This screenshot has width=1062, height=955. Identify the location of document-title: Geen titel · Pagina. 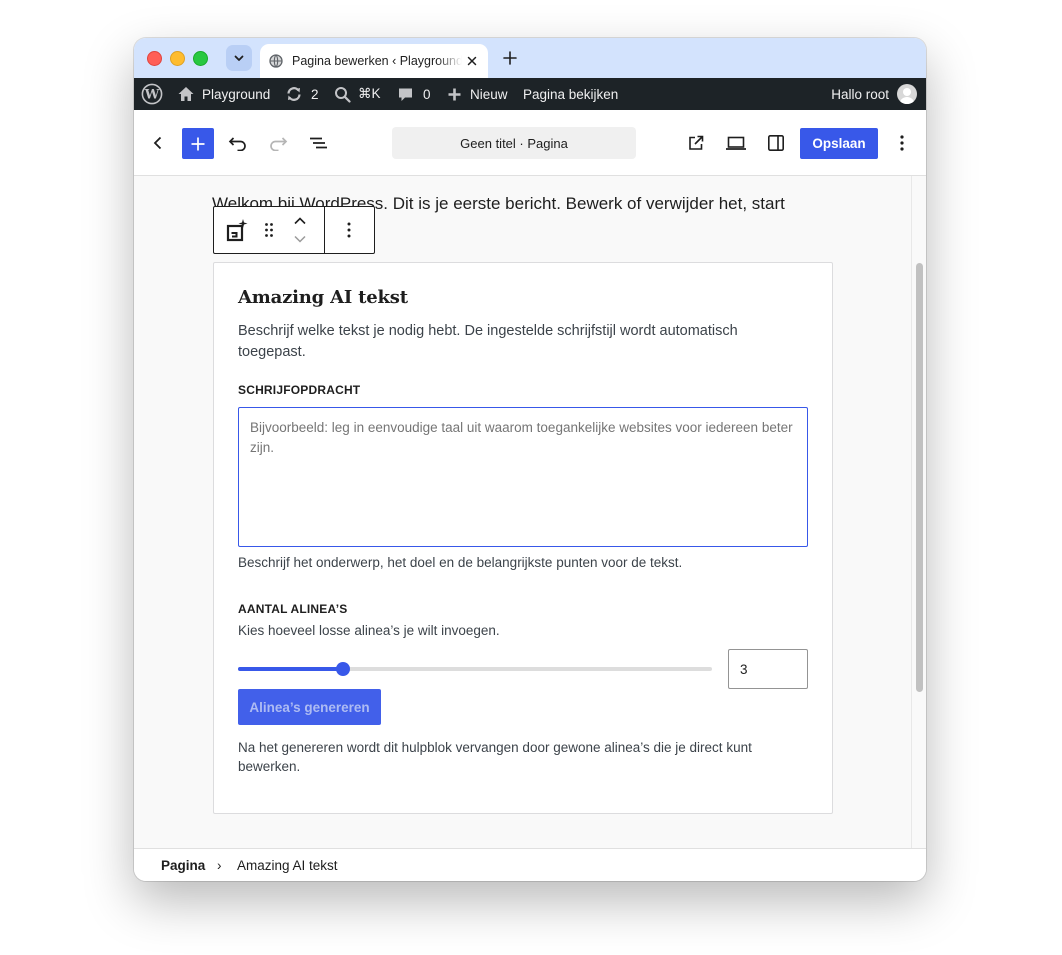
(514, 143).